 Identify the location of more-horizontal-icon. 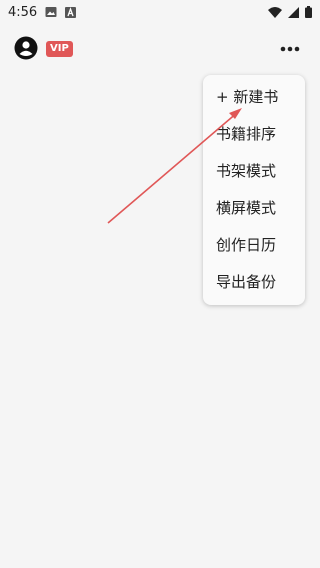
(290, 49).